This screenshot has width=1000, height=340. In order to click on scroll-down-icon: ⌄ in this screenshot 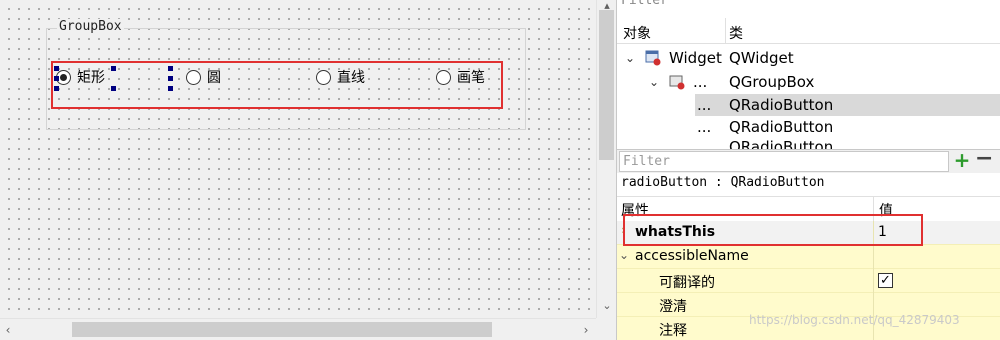, I will do `click(607, 306)`.